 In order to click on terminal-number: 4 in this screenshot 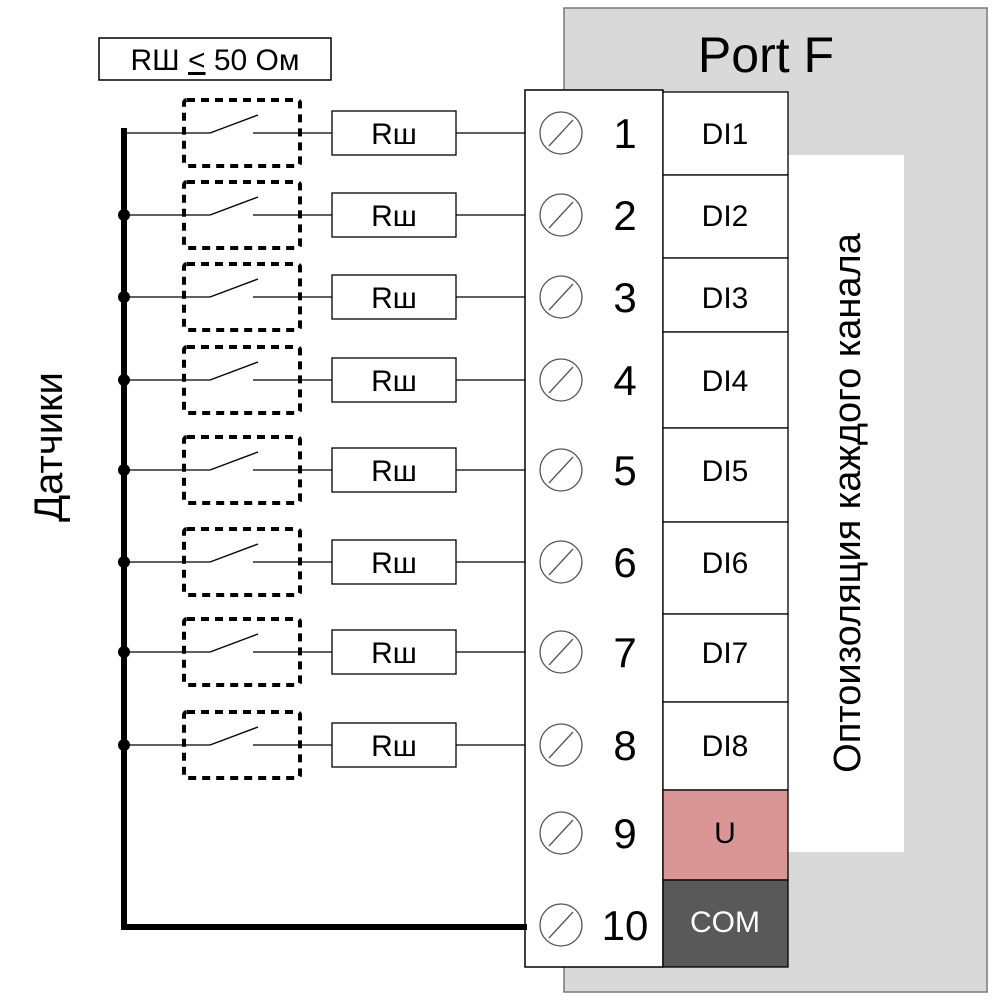, I will do `click(624, 380)`.